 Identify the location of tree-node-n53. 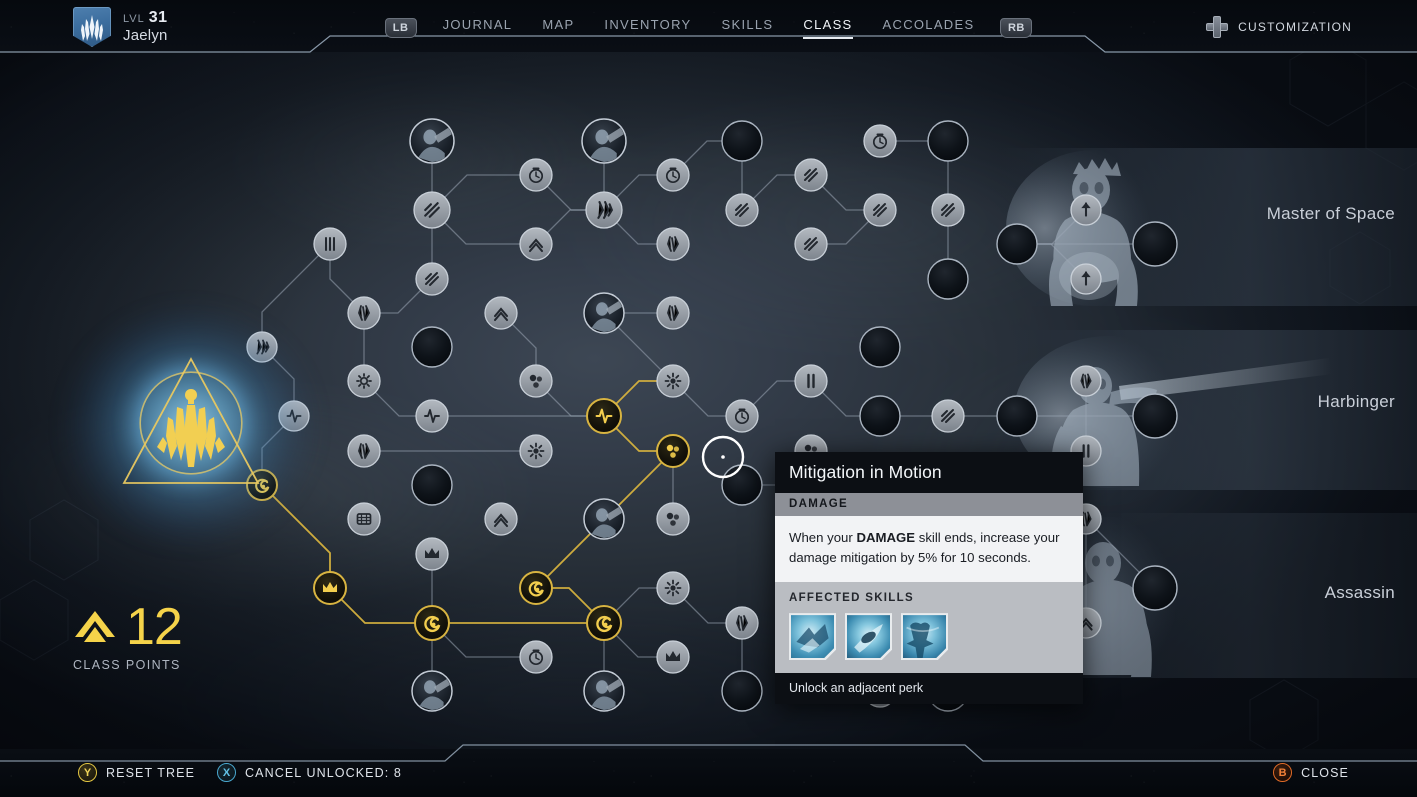
(604, 520).